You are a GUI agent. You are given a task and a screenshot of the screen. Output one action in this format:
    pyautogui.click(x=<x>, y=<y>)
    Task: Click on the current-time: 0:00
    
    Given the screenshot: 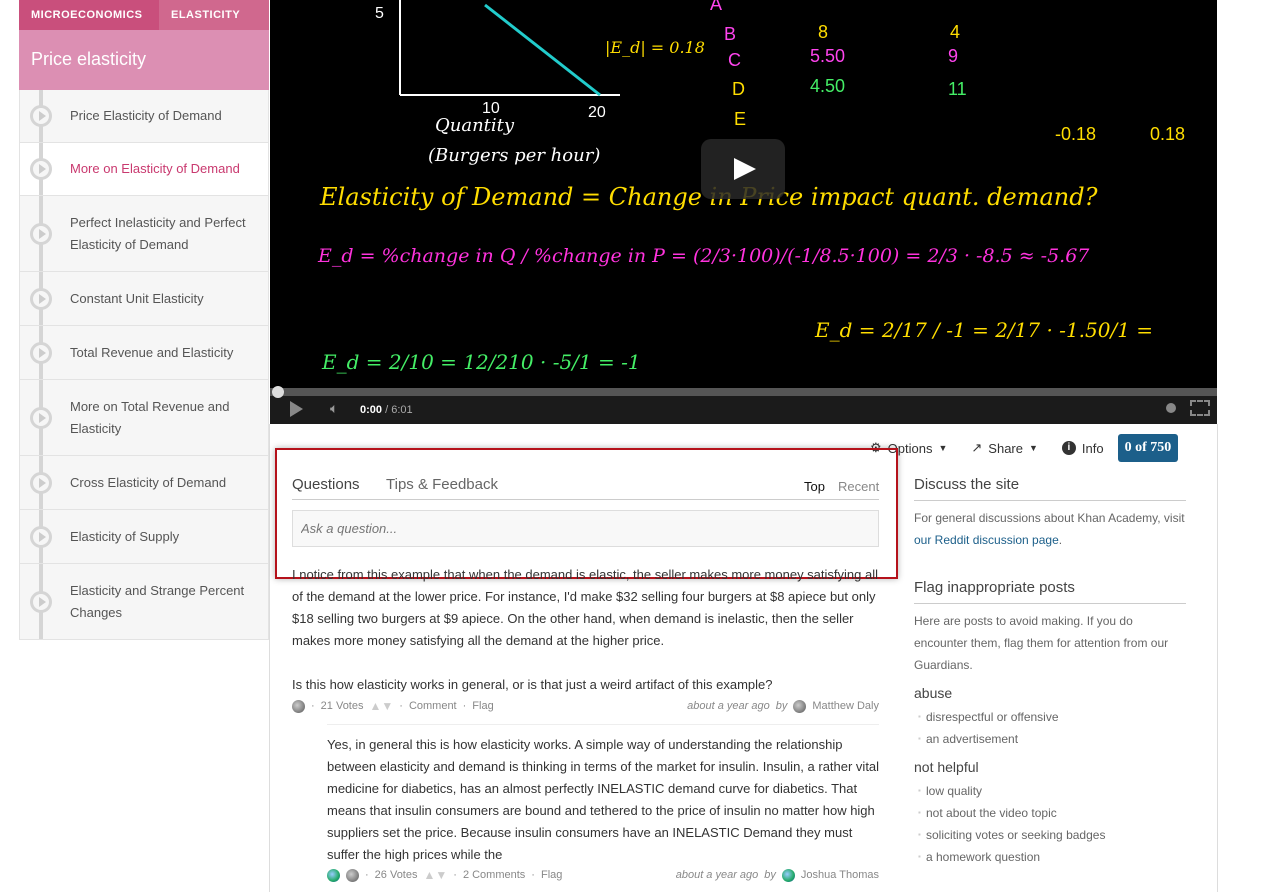 What is the action you would take?
    pyautogui.click(x=371, y=410)
    